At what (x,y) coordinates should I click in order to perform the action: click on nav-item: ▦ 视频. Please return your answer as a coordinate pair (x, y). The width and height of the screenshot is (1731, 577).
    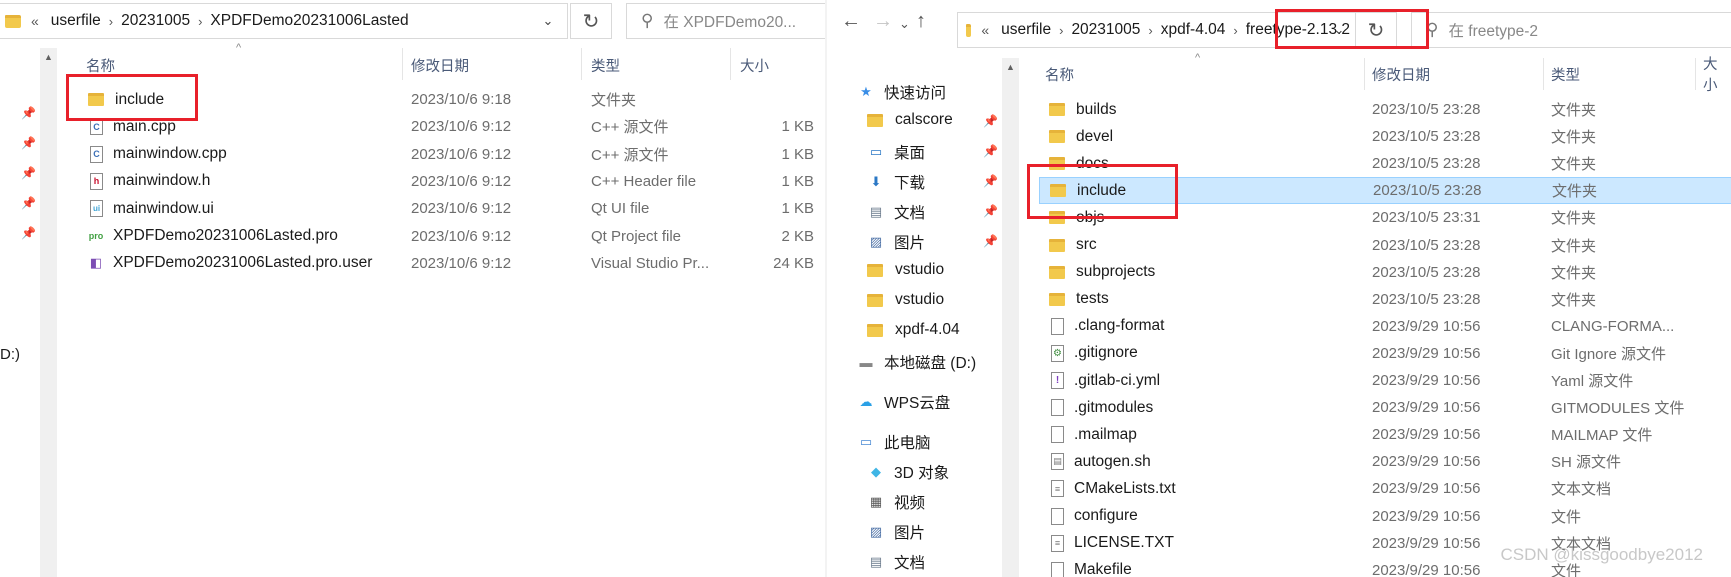
    Looking at the image, I should click on (896, 502).